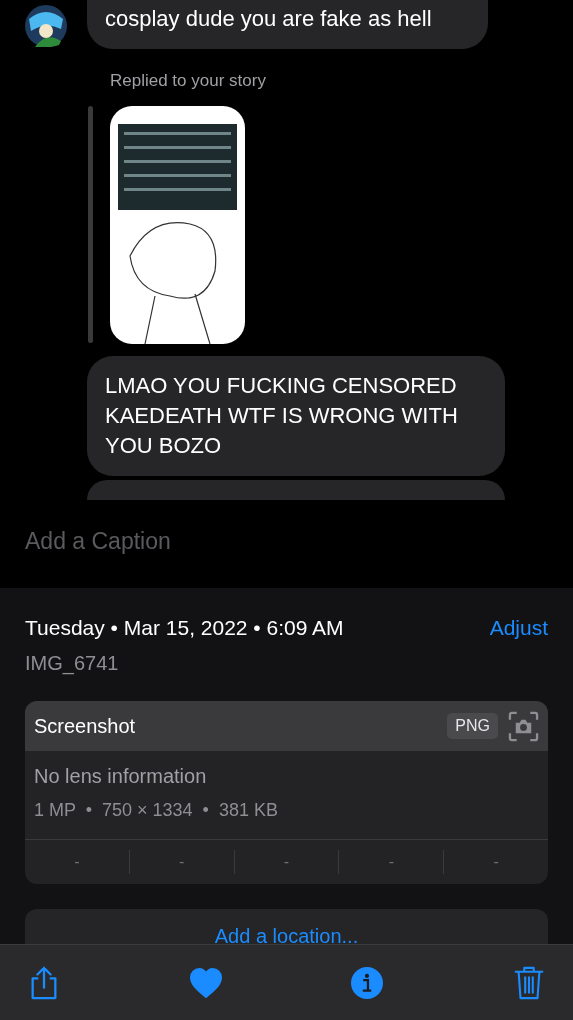 This screenshot has width=573, height=1020. What do you see at coordinates (156, 810) in the screenshot?
I see `image-specs: 1 MP • 750 × 1334 • 381 KB` at bounding box center [156, 810].